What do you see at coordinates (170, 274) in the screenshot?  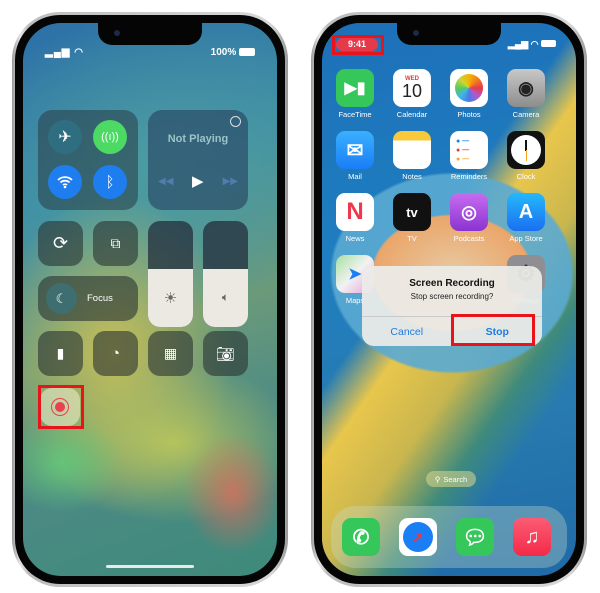 I see `brightness-slider: ☀` at bounding box center [170, 274].